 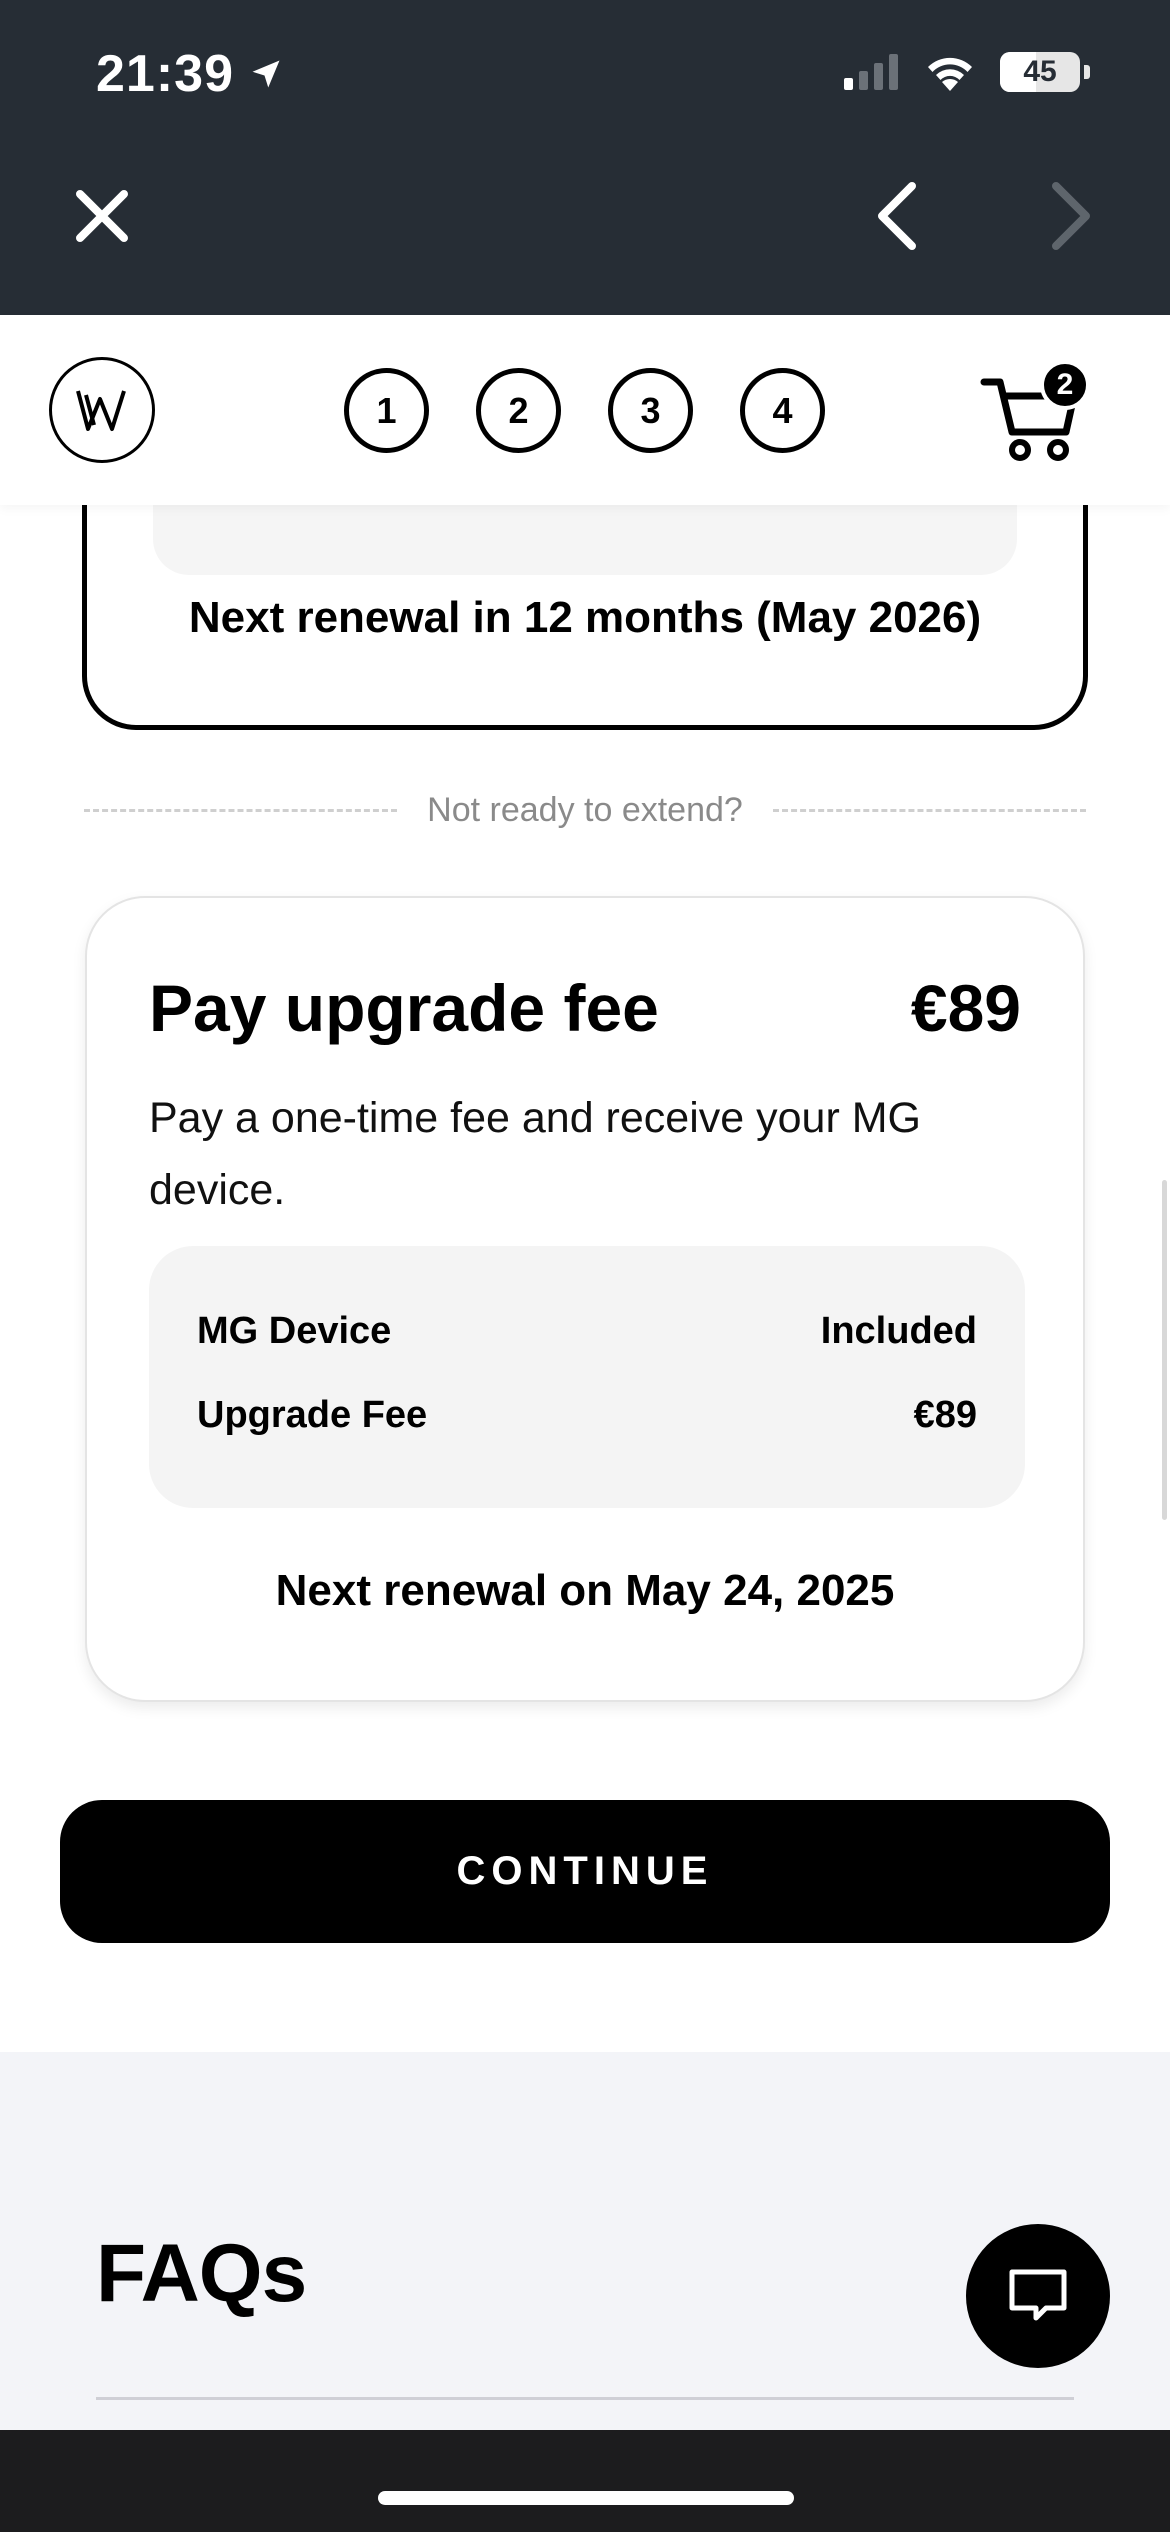 What do you see at coordinates (1164, 1350) in the screenshot?
I see `scrollbar` at bounding box center [1164, 1350].